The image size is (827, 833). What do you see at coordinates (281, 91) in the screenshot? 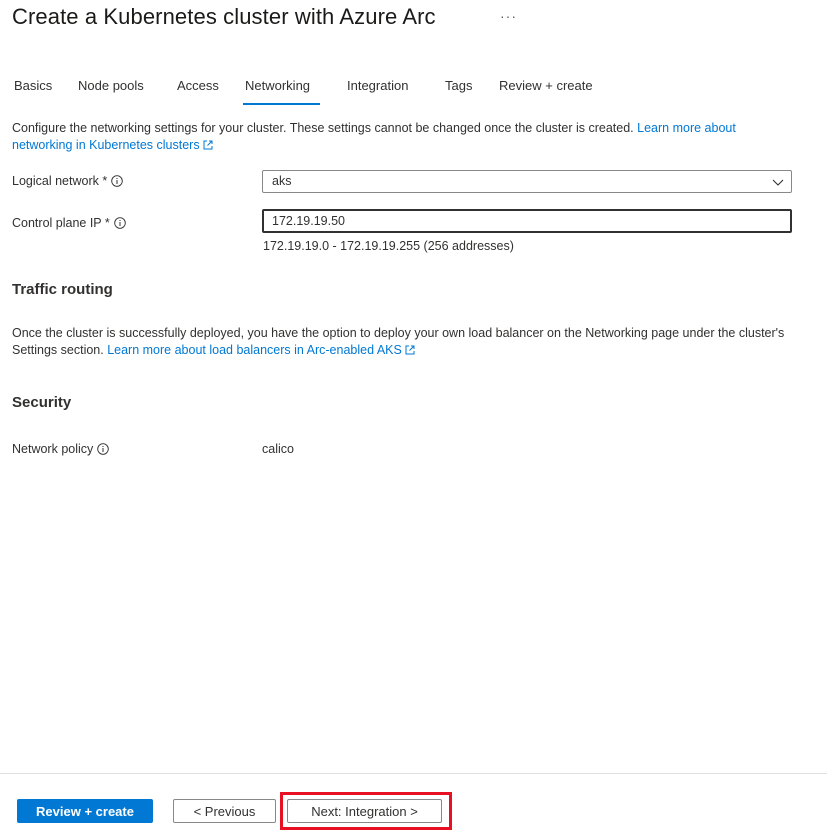
I see `tab-networking: Networking` at bounding box center [281, 91].